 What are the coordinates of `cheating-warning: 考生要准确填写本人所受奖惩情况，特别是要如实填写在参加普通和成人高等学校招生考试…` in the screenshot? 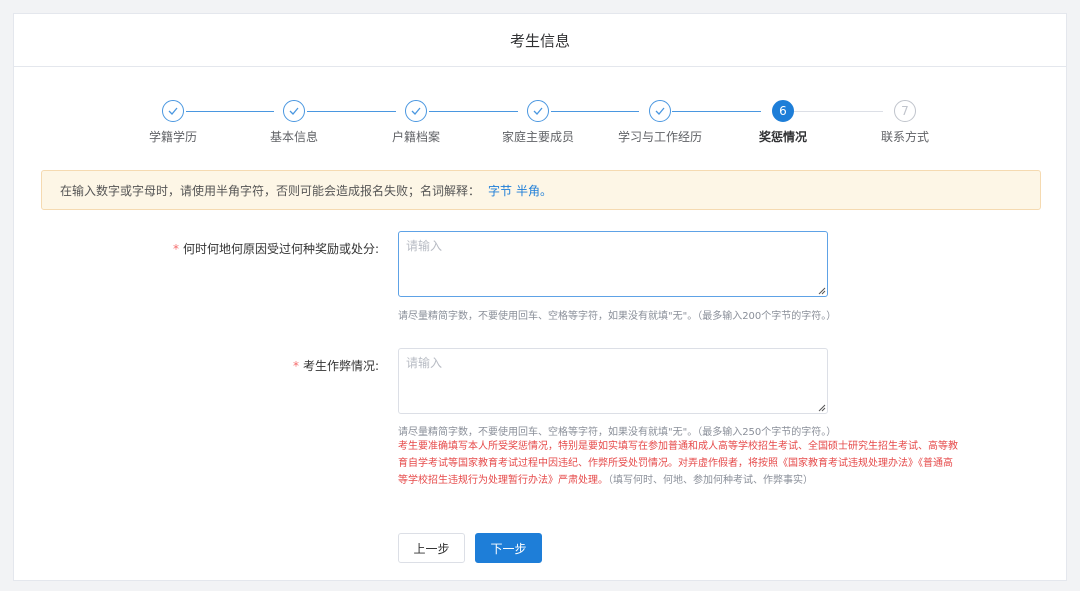 It's located at (678, 463).